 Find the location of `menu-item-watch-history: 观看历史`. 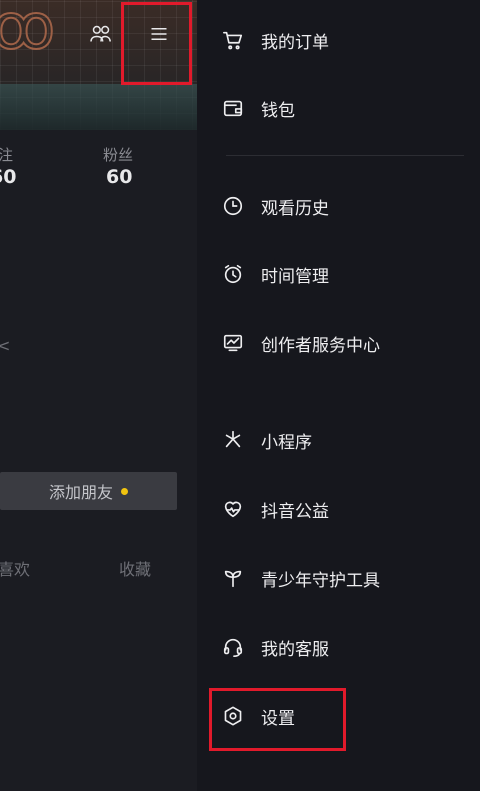

menu-item-watch-history: 观看历史 is located at coordinates (275, 206).